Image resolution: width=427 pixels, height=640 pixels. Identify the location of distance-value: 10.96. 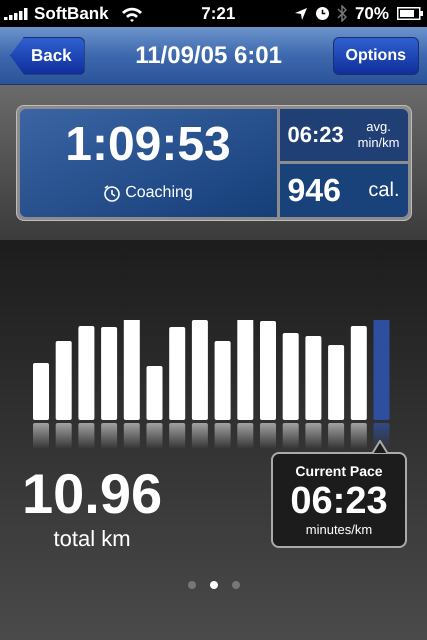
(92, 494).